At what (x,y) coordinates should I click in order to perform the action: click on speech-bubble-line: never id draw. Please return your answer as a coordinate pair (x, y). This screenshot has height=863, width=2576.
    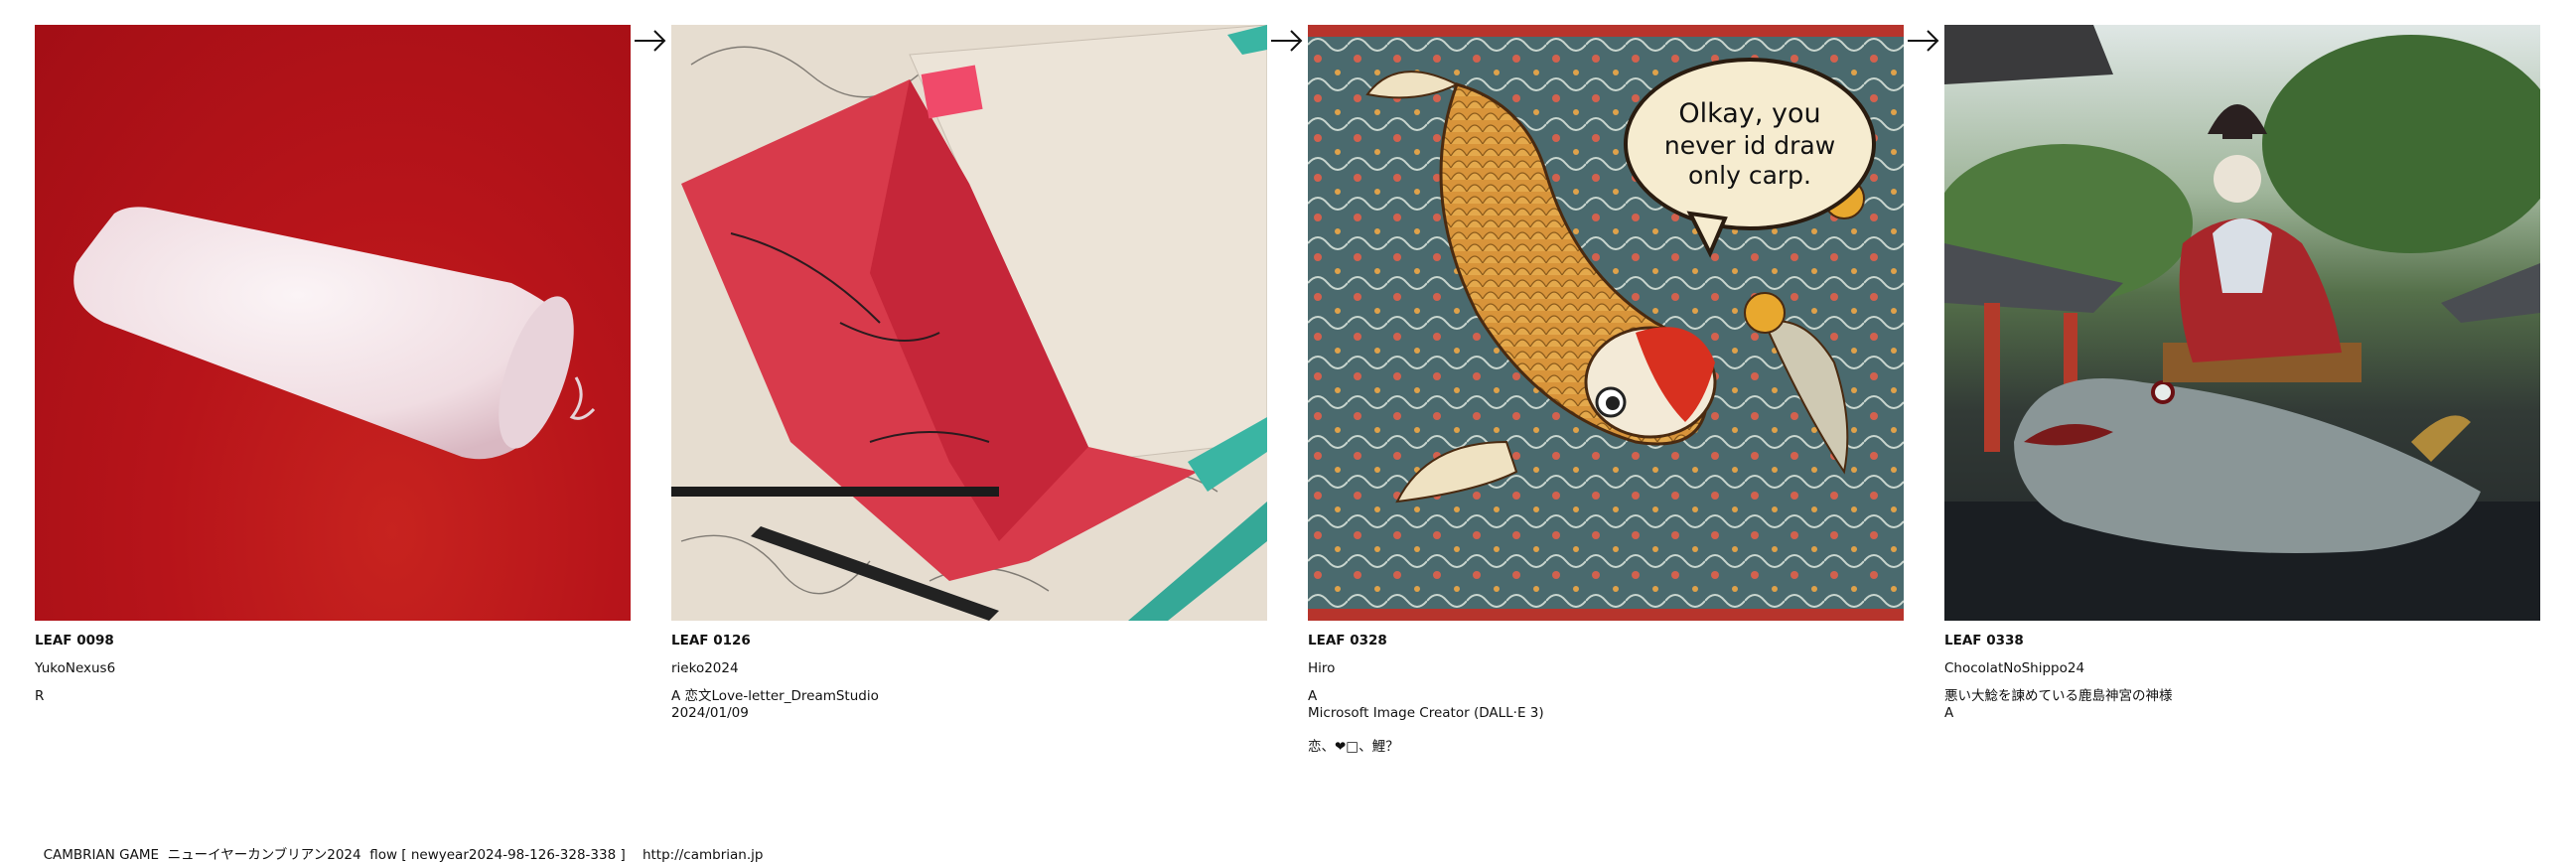
    Looking at the image, I should click on (1750, 146).